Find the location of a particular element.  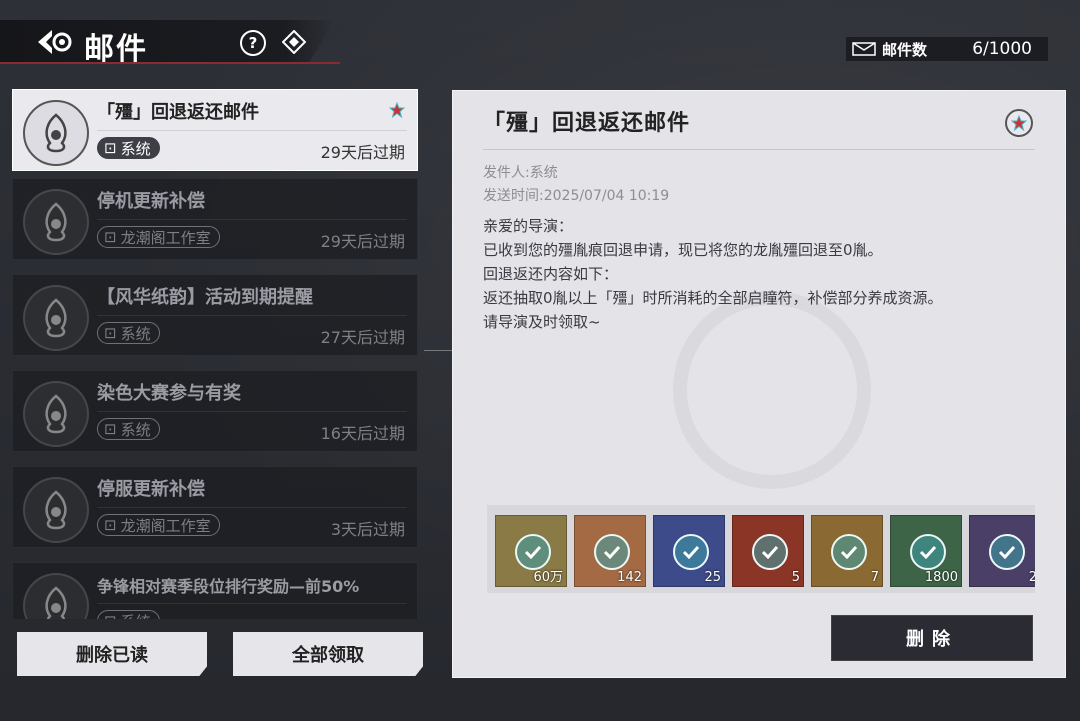

mail-item: 【风华纸韵】活动到期提醒 ⊡ 系统 27天后过期 is located at coordinates (215, 315).